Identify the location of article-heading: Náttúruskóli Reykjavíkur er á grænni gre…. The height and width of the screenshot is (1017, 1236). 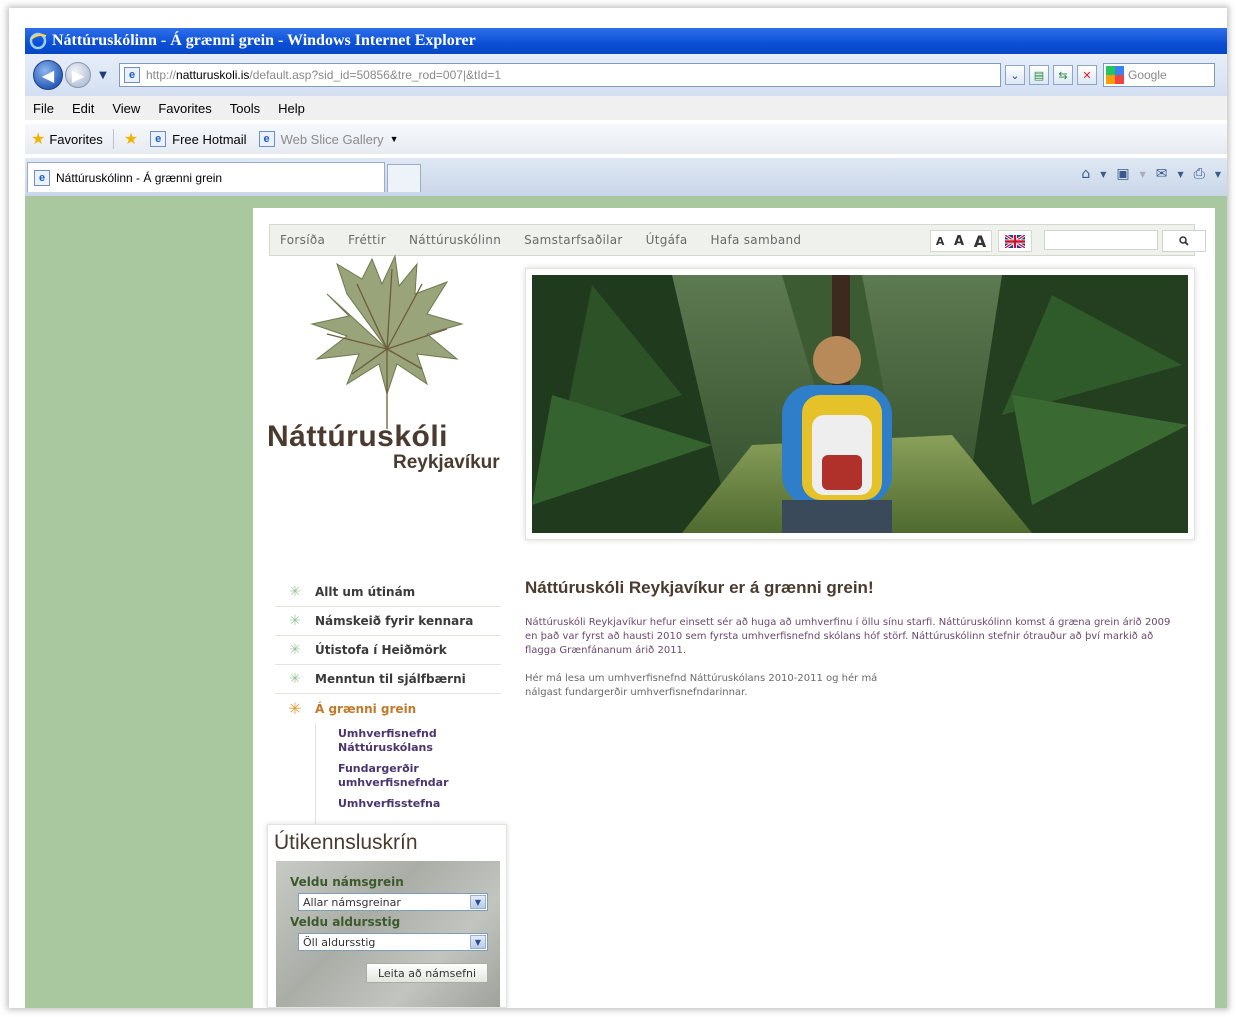
(699, 587).